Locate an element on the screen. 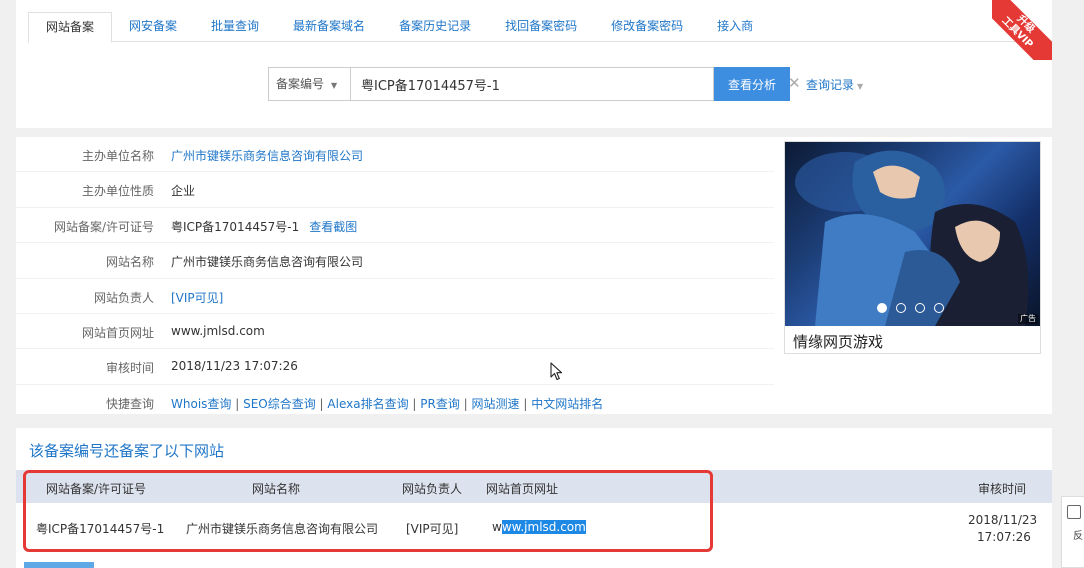  vip-upgrade-corner: 升级 工具VIP is located at coordinates (1022, 30).